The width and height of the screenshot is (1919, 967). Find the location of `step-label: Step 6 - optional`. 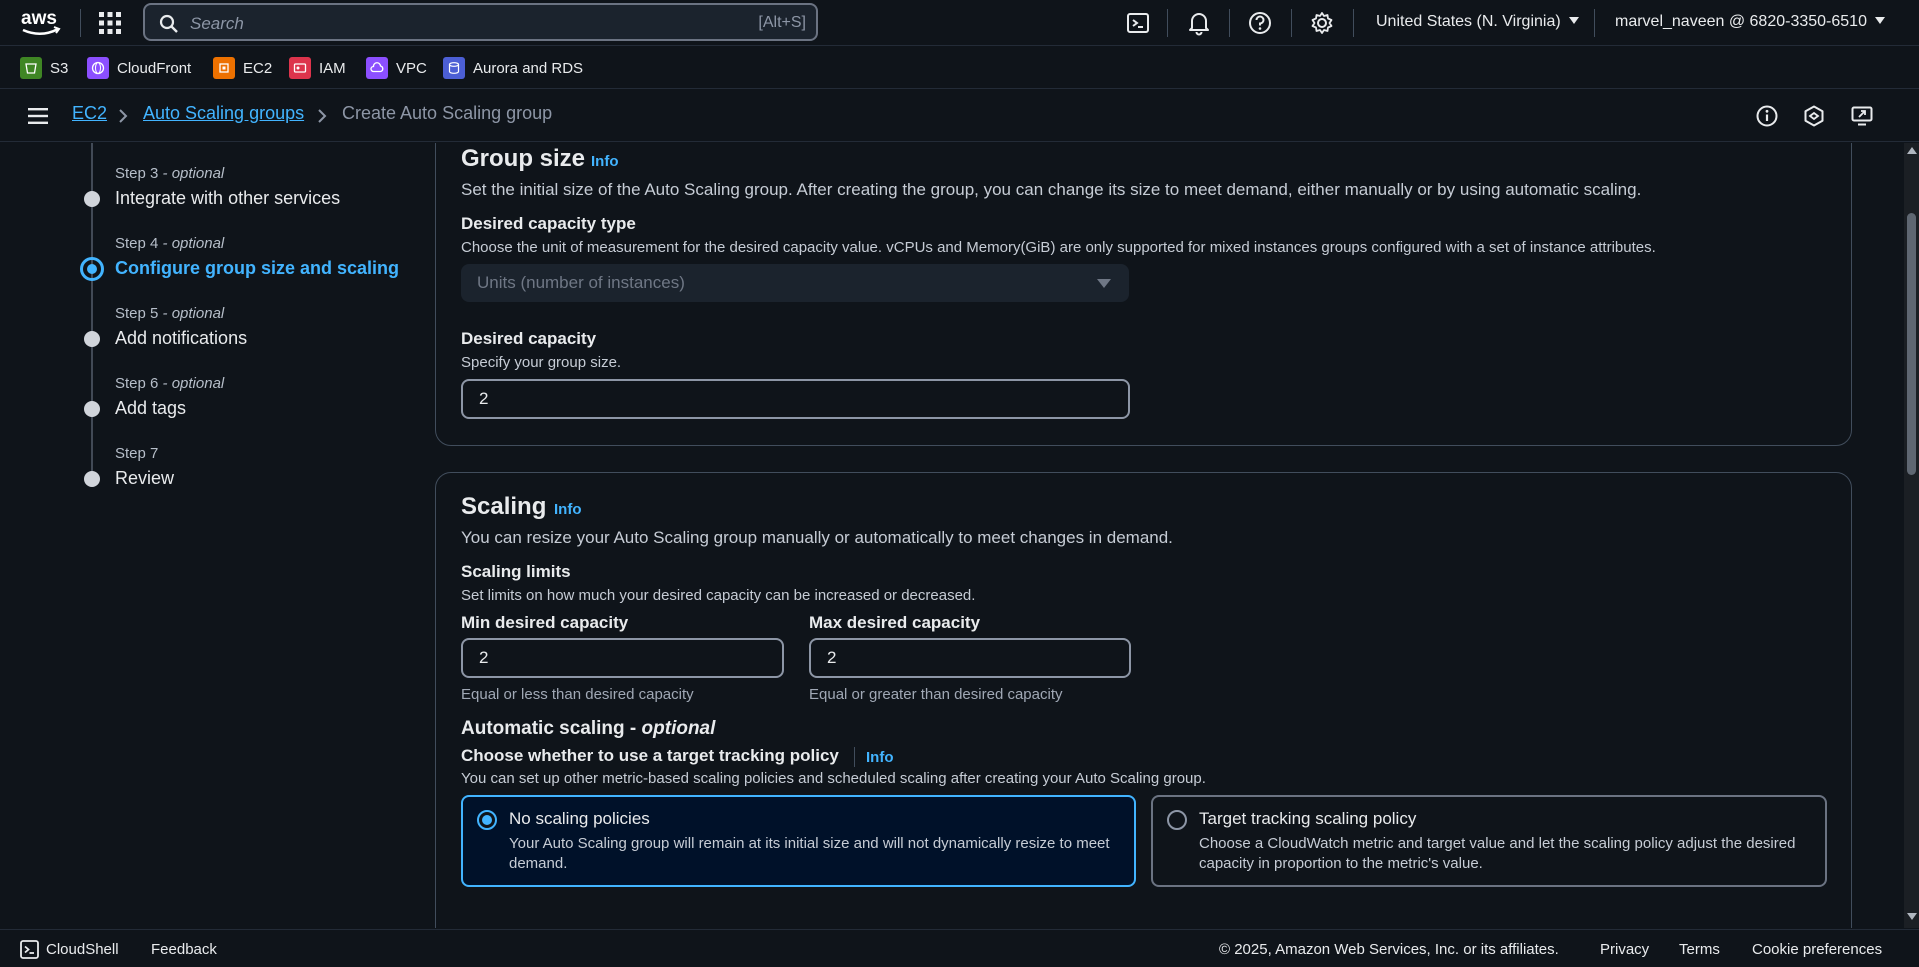

step-label: Step 6 - optional is located at coordinates (170, 383).